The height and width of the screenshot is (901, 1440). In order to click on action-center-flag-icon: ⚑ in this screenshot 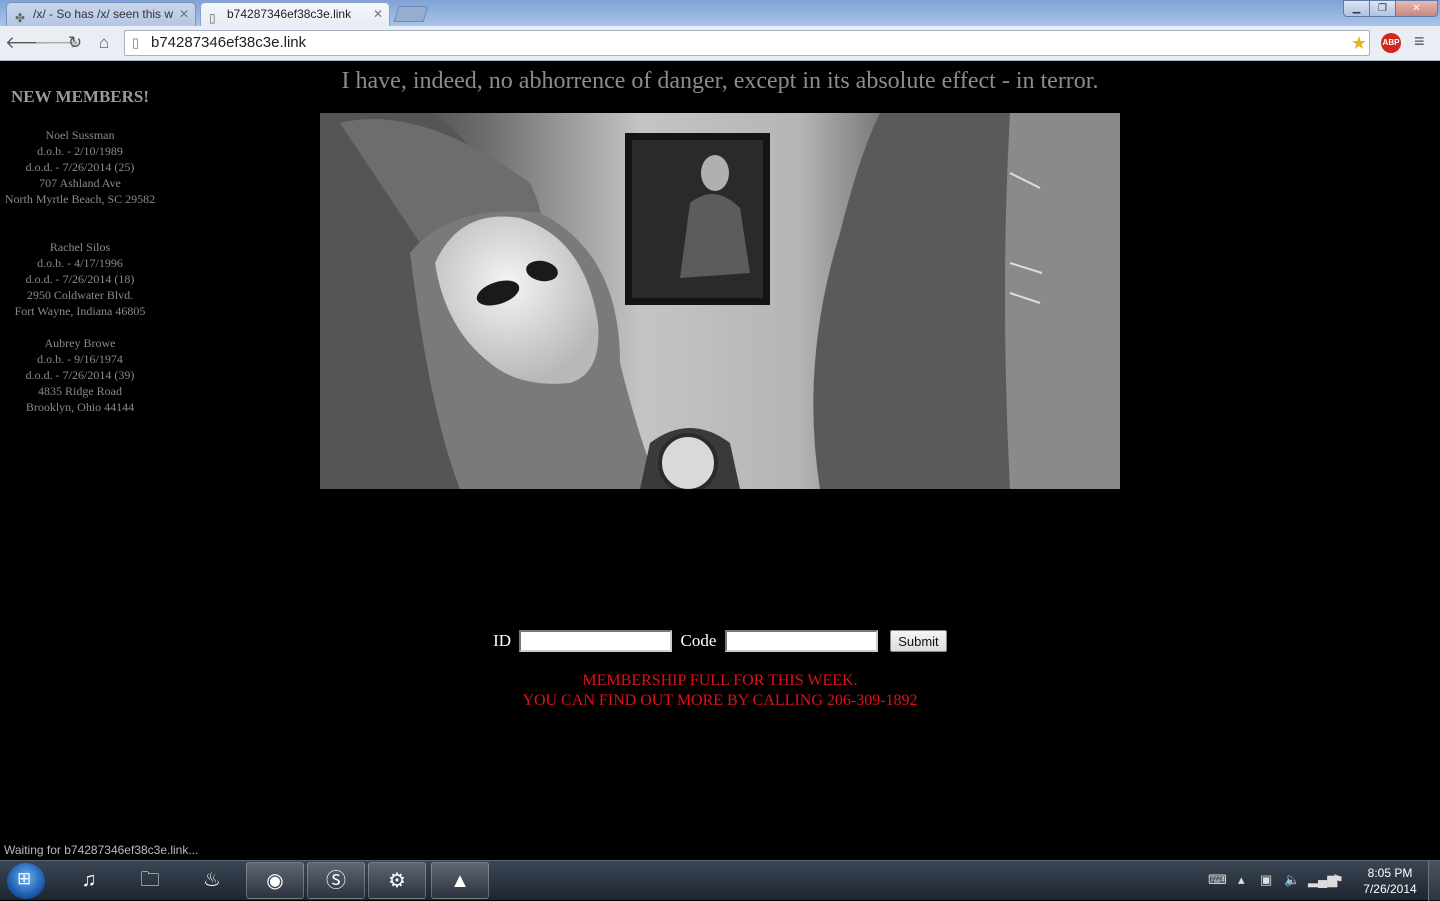, I will do `click(1338, 880)`.